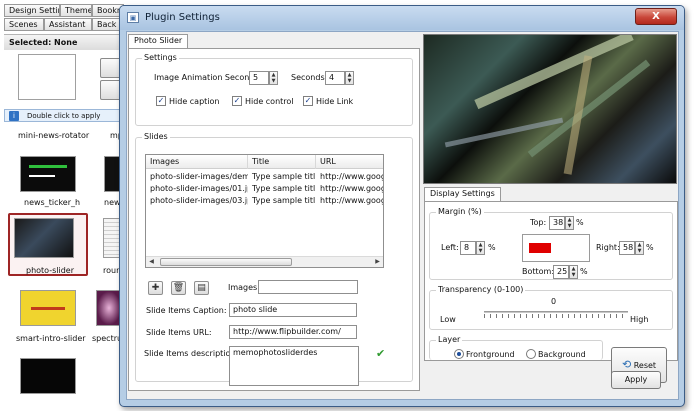  I want to click on transparency-group-title: Transparency (0-100), so click(481, 289).